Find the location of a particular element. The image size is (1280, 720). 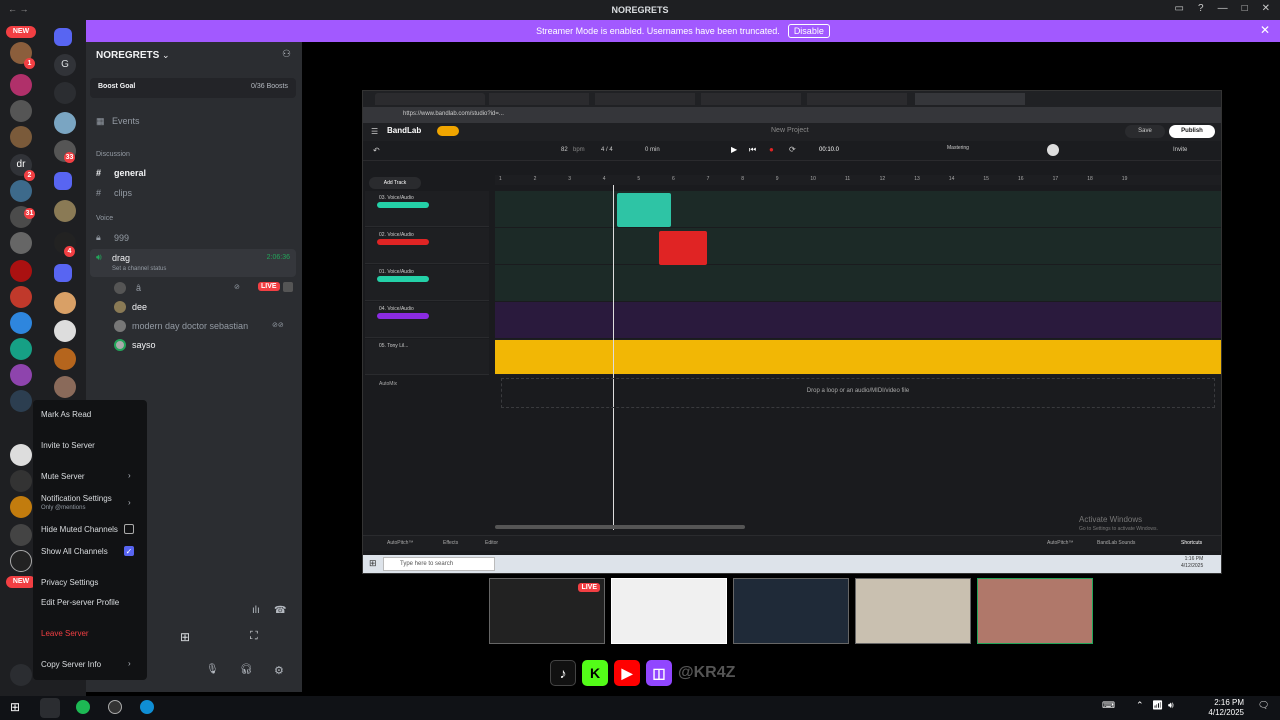

volume-knob is located at coordinates (1053, 150).